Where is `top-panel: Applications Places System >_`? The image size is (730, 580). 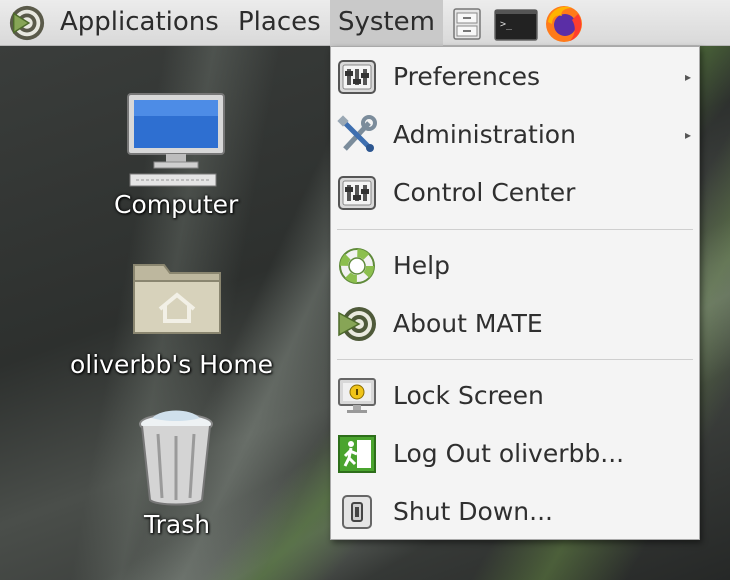 top-panel: Applications Places System >_ is located at coordinates (365, 23).